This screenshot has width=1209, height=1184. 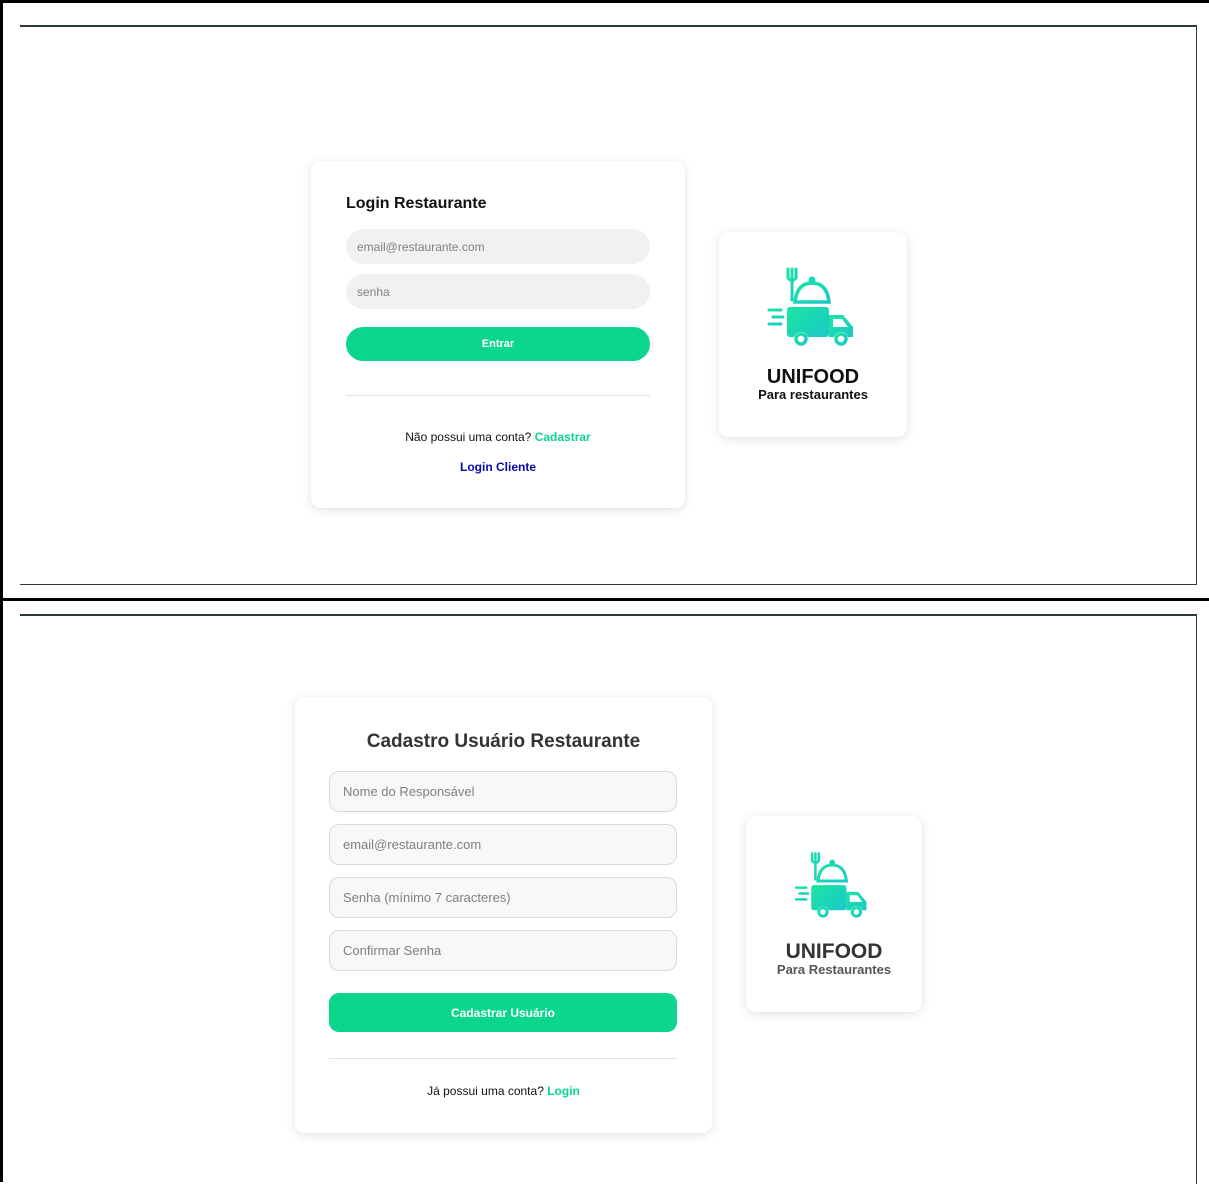 What do you see at coordinates (498, 246) in the screenshot?
I see `login-email-input` at bounding box center [498, 246].